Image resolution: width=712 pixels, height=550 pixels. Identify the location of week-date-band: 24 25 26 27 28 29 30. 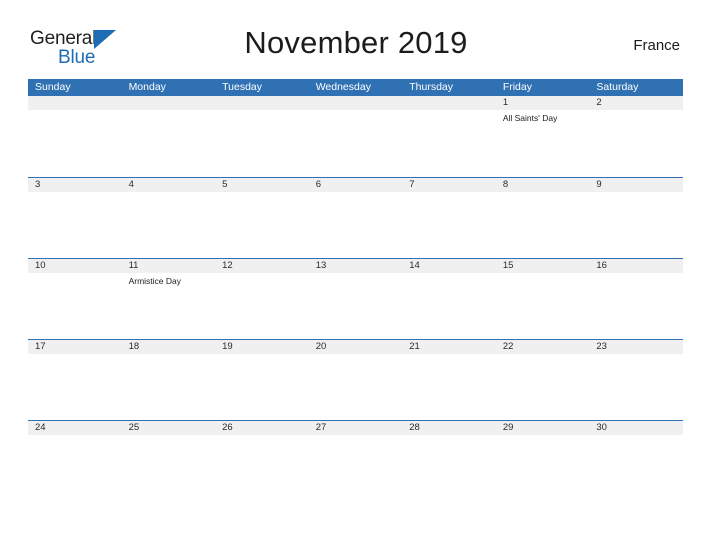
(355, 428).